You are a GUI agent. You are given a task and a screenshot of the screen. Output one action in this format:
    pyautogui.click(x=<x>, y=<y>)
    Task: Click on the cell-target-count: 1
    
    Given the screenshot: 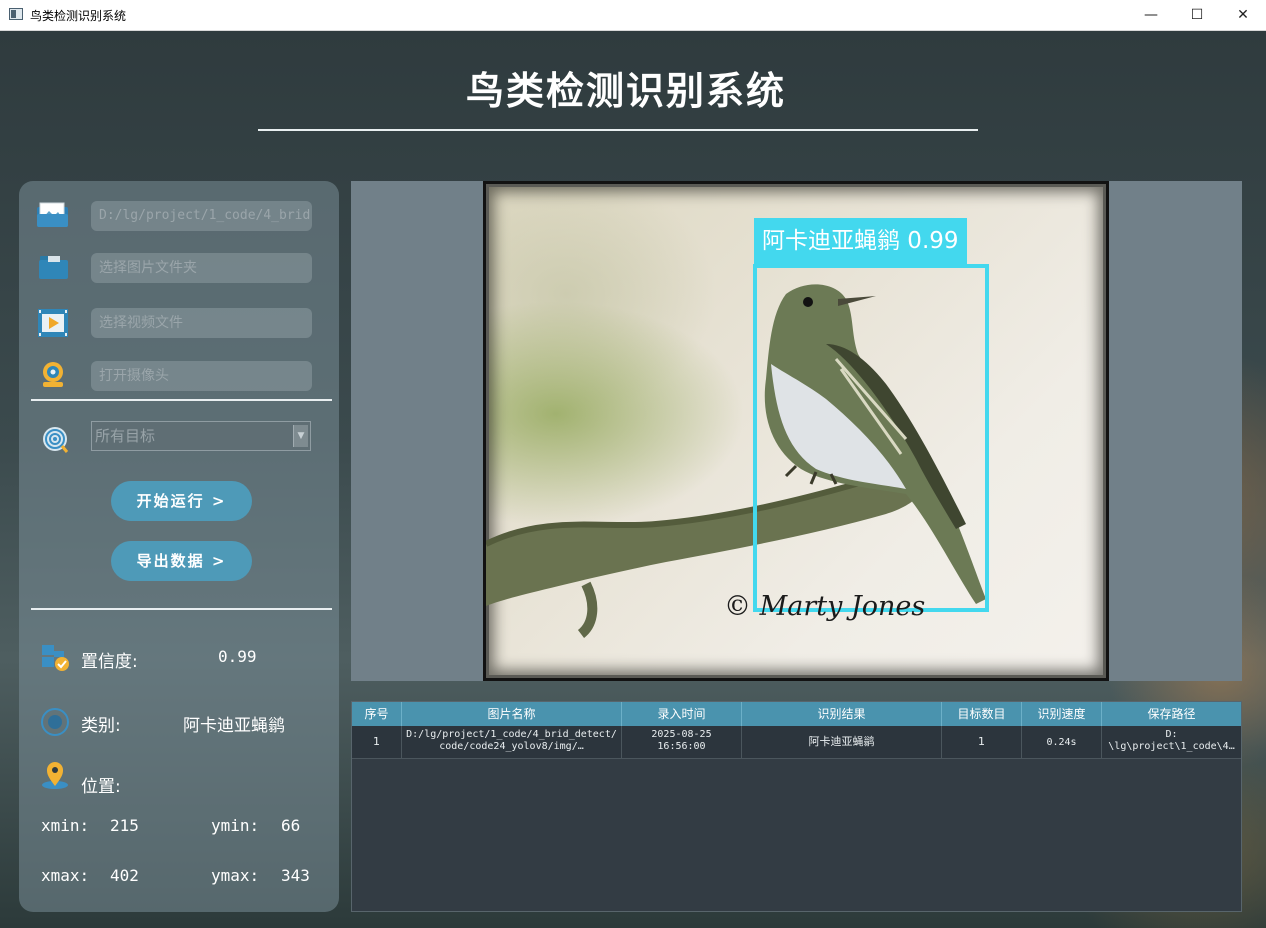 What is the action you would take?
    pyautogui.click(x=982, y=742)
    